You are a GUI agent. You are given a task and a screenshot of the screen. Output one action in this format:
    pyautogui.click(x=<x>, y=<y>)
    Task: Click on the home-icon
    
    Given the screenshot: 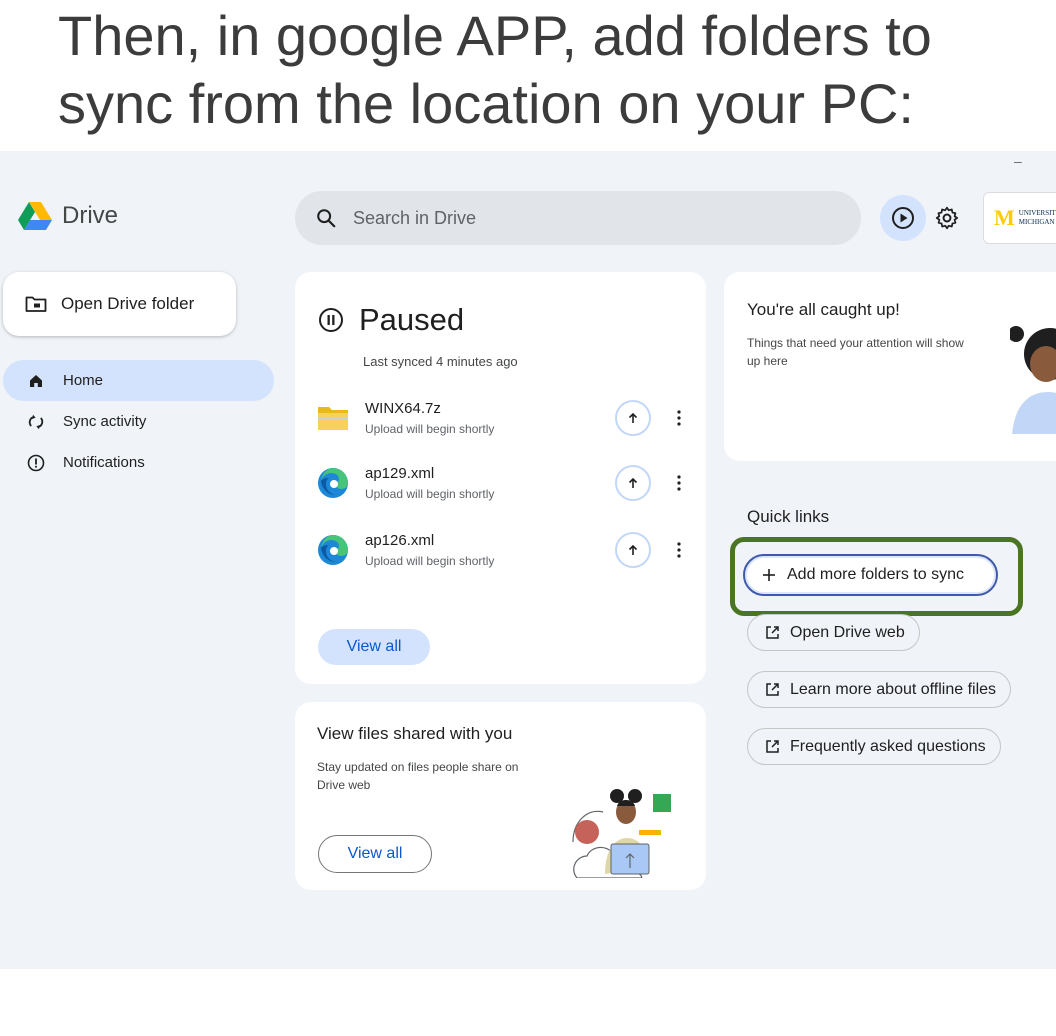 What is the action you would take?
    pyautogui.click(x=36, y=381)
    